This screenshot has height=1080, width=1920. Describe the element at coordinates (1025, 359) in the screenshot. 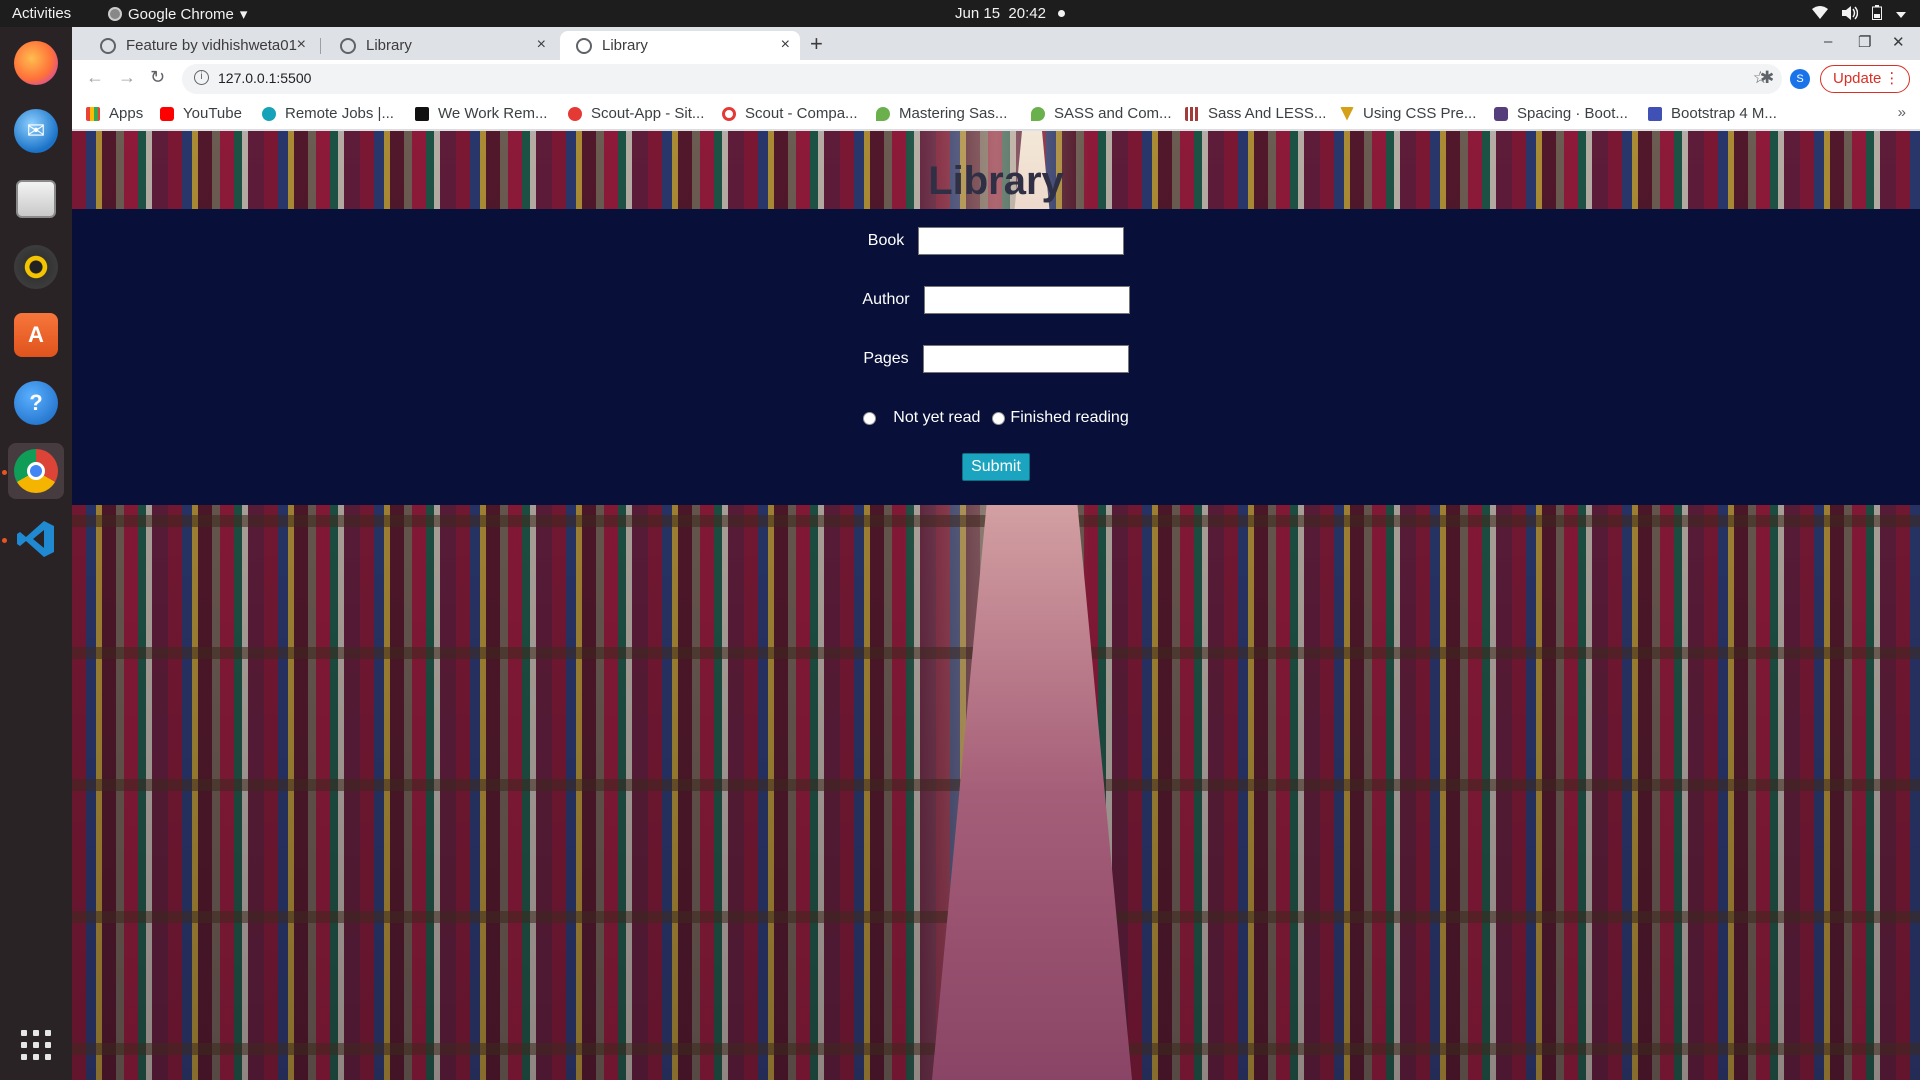

I see `pages-input` at that location.